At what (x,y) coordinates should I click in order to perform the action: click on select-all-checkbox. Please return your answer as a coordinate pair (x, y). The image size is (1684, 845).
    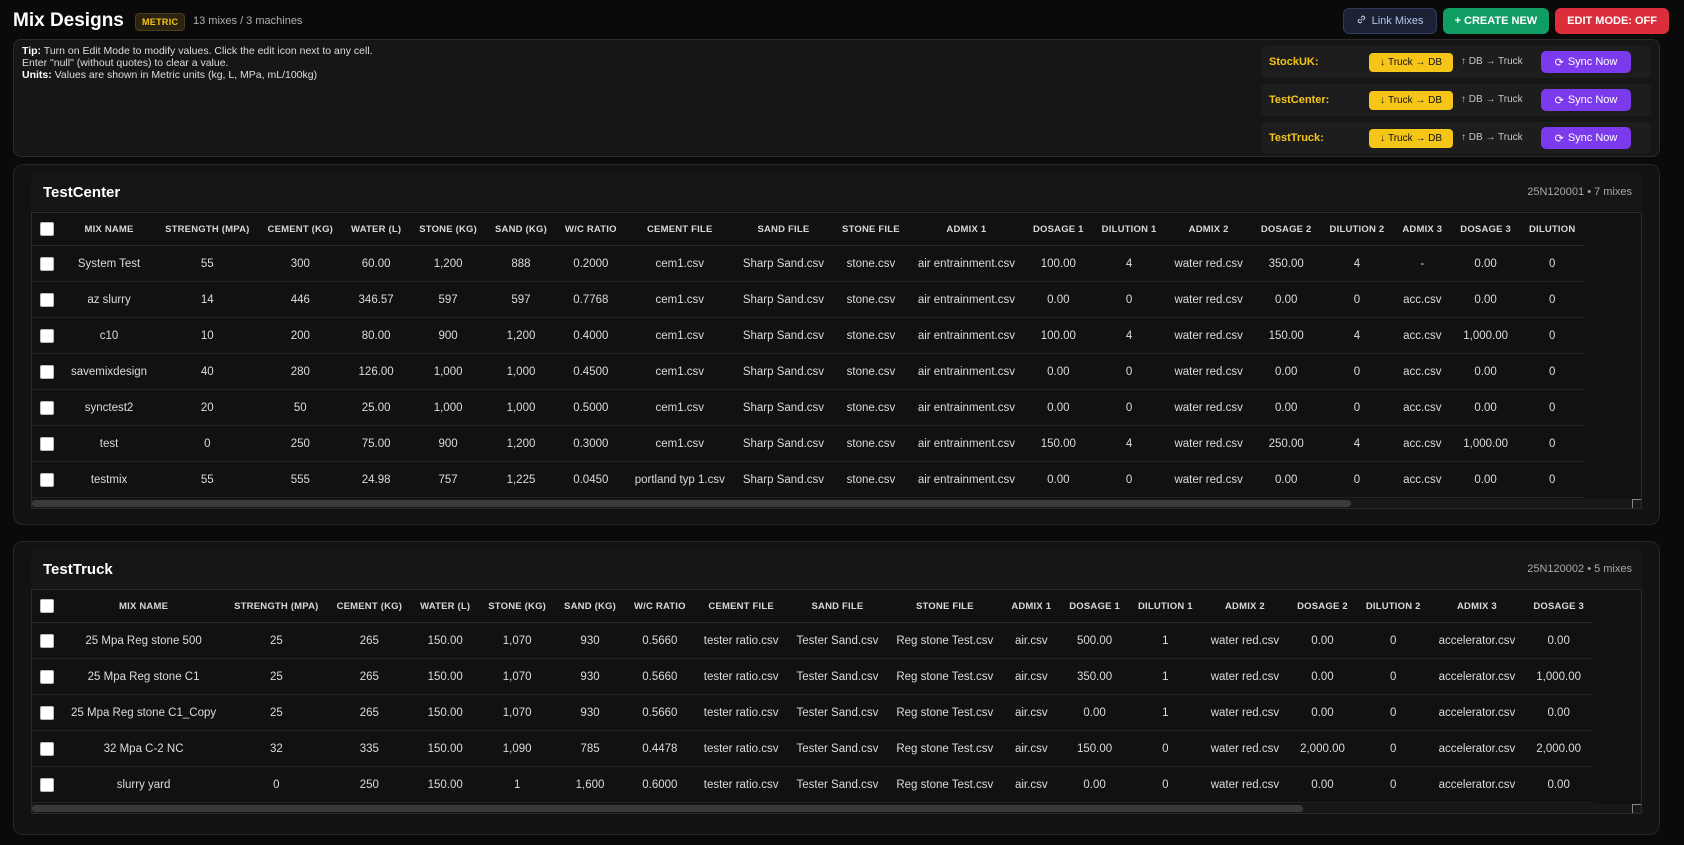
    Looking at the image, I should click on (47, 606).